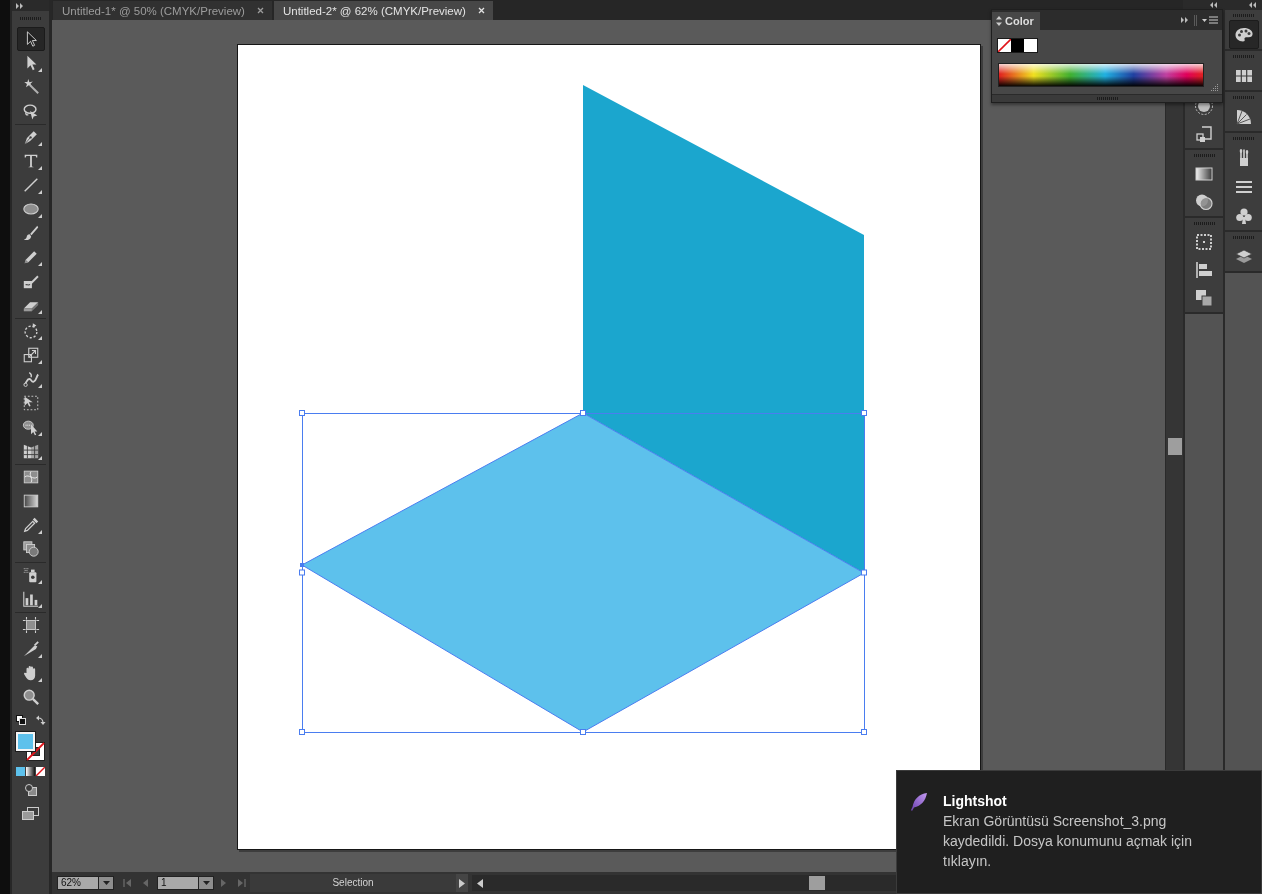 The height and width of the screenshot is (894, 1262). What do you see at coordinates (78, 883) in the screenshot?
I see `zoom-field: 62%` at bounding box center [78, 883].